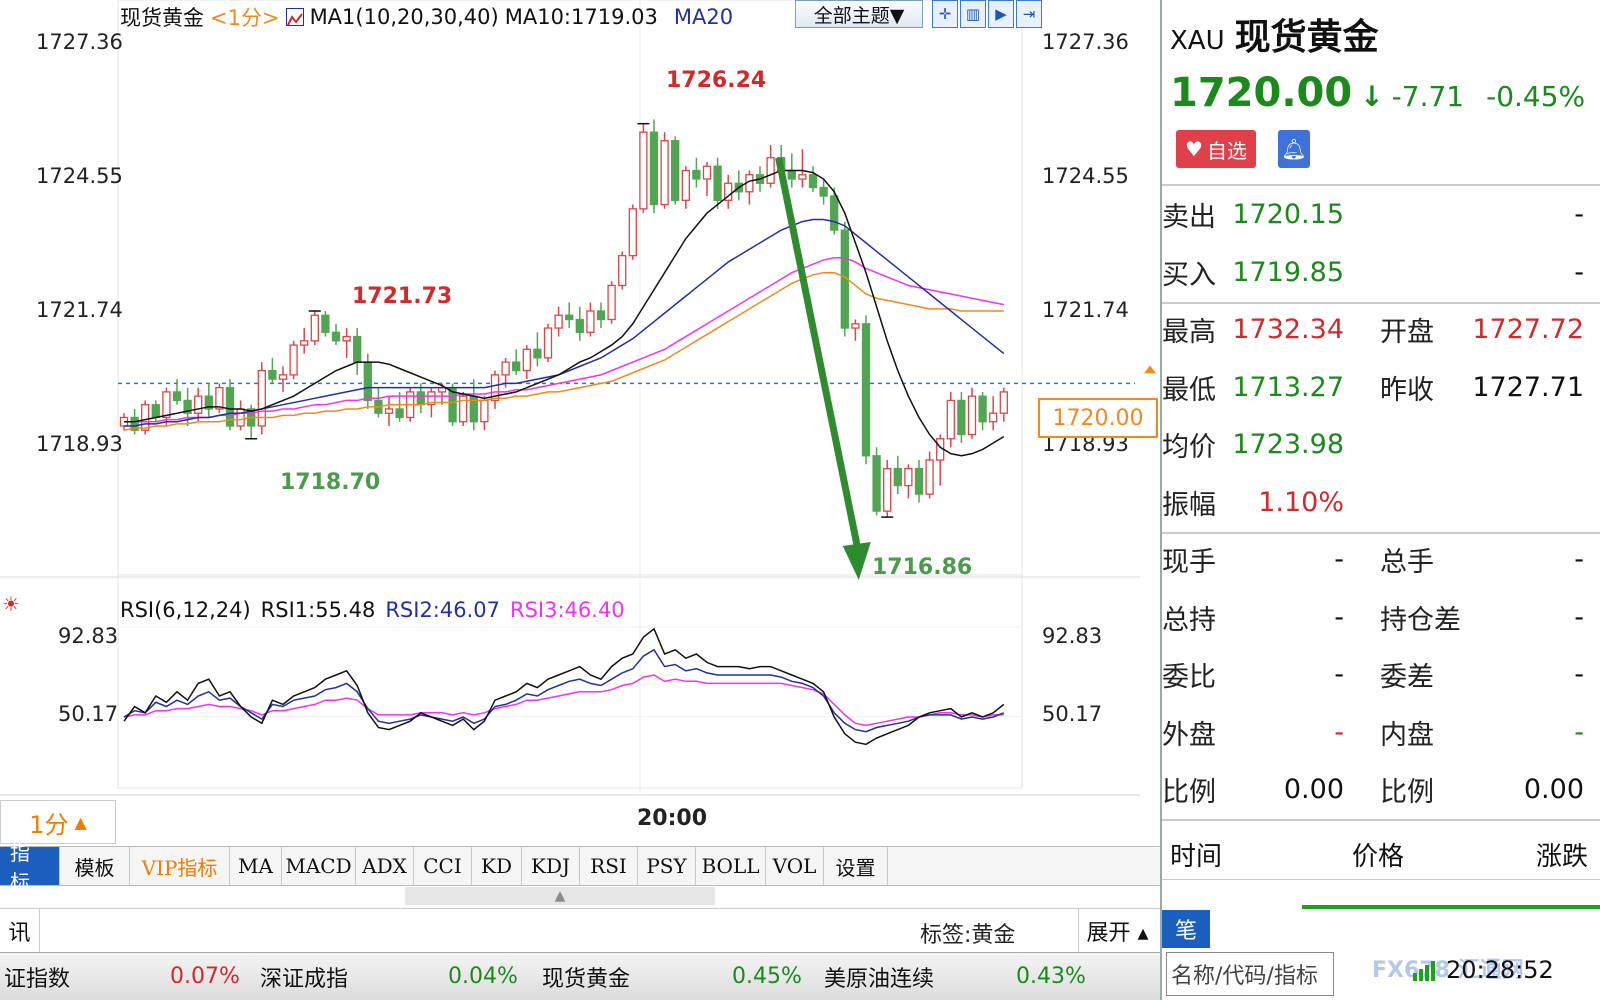 The width and height of the screenshot is (1600, 1000). I want to click on tab-boll: BOLL, so click(731, 866).